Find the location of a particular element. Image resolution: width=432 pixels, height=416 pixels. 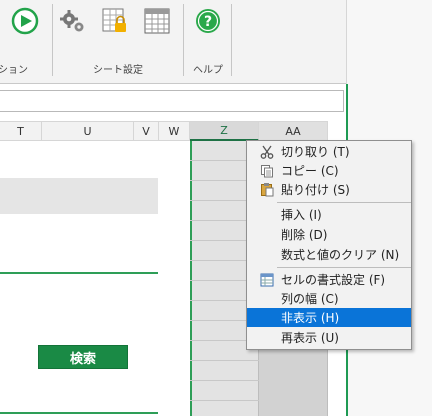

menu-item-label: 挿入 (I) is located at coordinates (301, 215).